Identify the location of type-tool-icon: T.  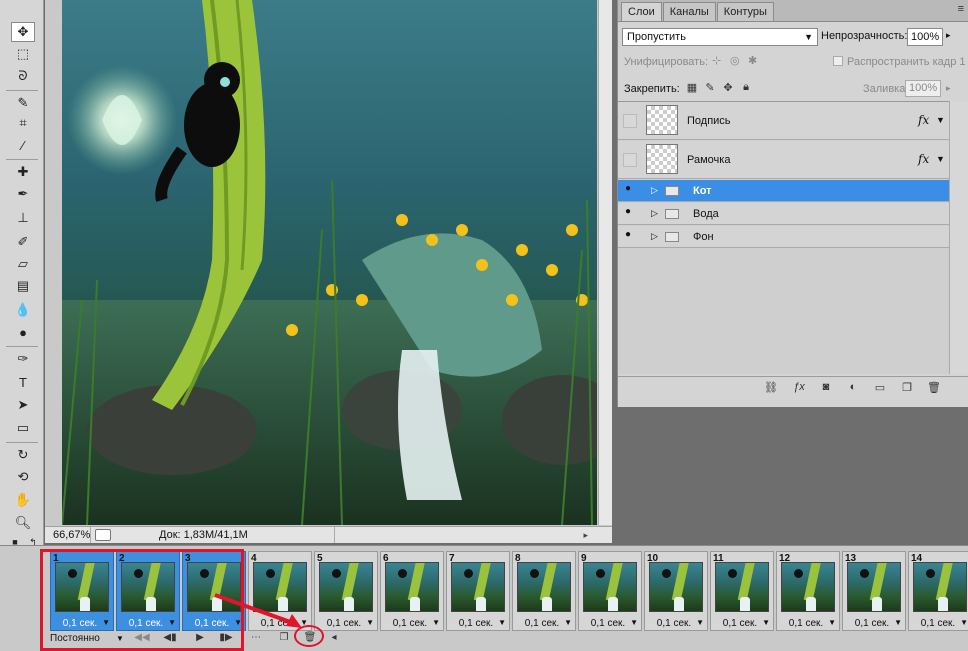
(23, 382).